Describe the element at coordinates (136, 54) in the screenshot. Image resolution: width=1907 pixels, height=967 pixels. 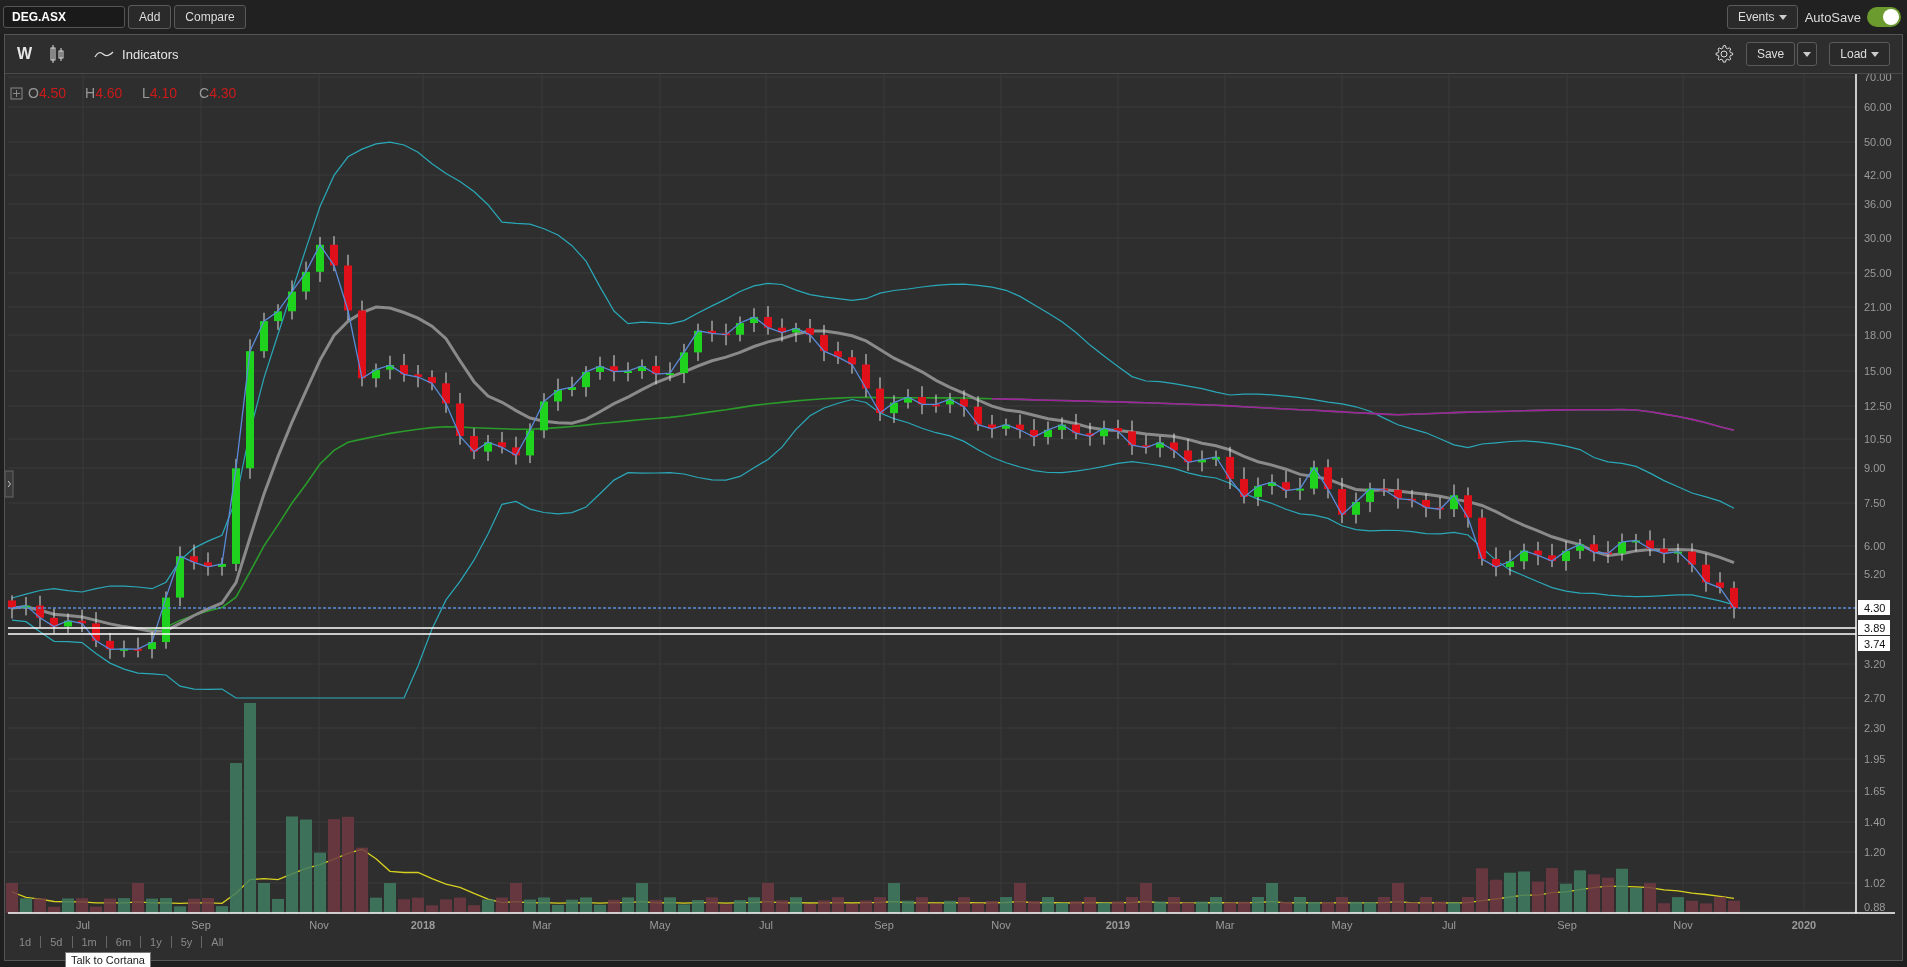
I see `indicators-button: Indicators` at that location.